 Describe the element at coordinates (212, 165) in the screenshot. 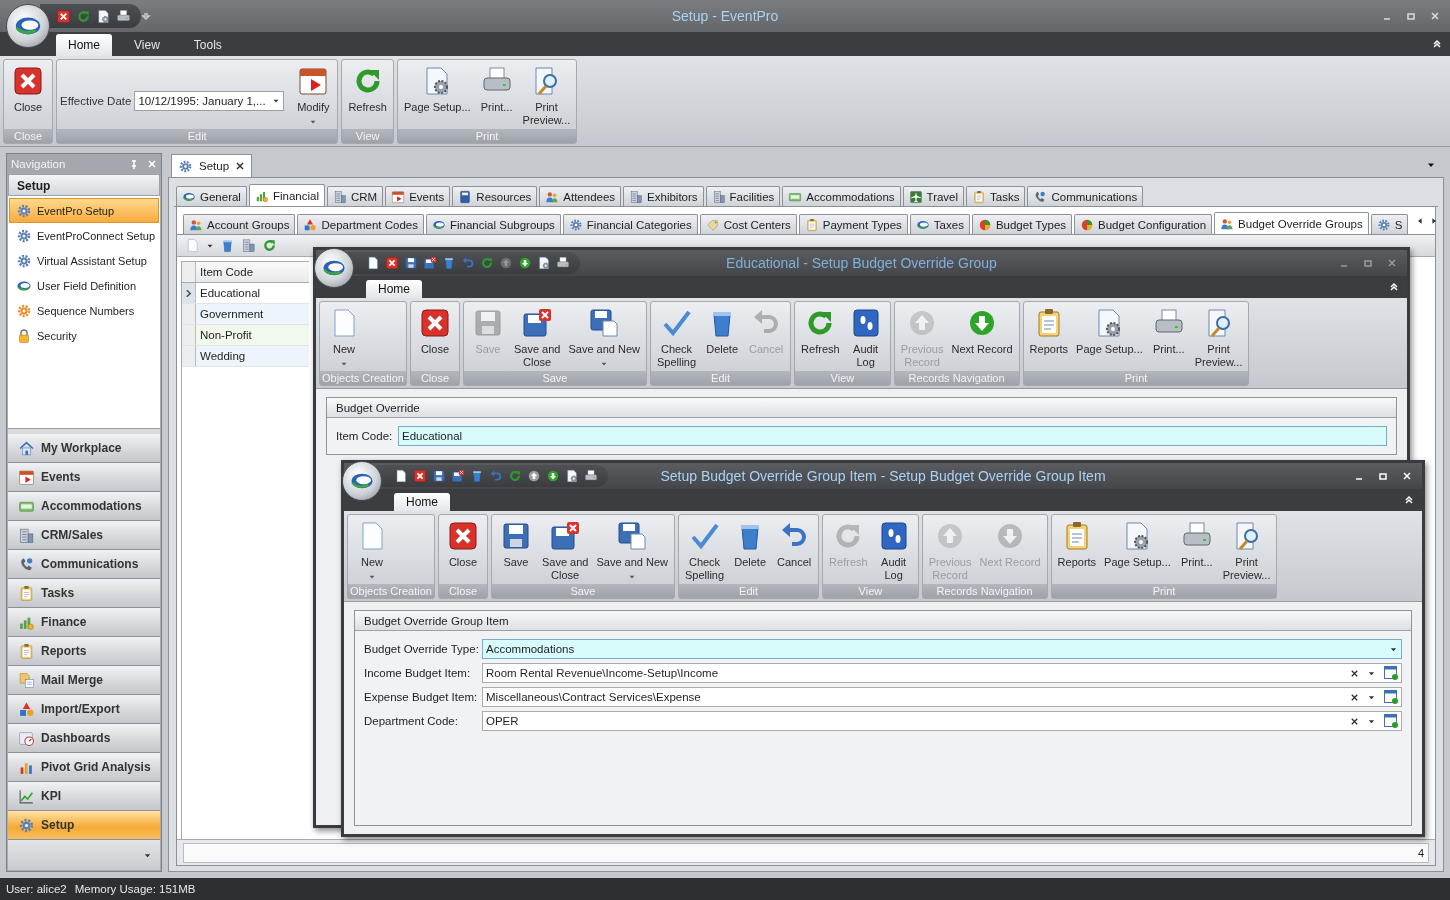

I see `document-tab: Setup` at that location.